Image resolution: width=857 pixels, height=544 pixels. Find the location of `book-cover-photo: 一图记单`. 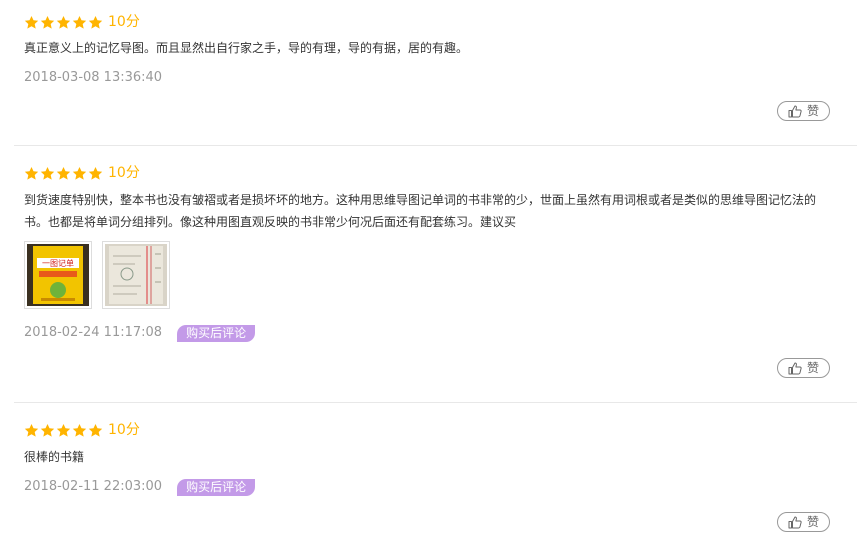

book-cover-photo: 一图记单 is located at coordinates (58, 275).